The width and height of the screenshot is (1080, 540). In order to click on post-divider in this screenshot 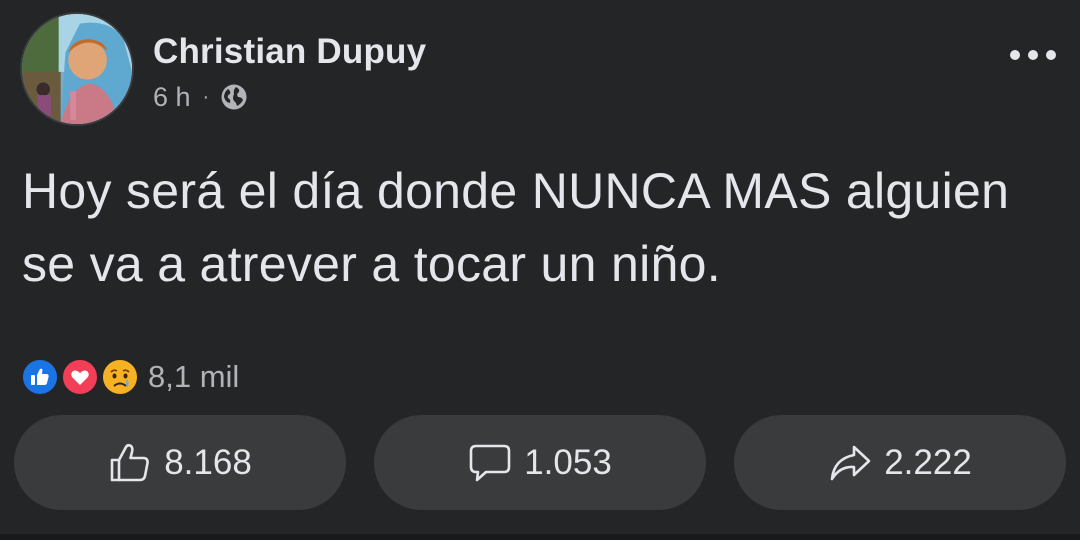, I will do `click(540, 537)`.